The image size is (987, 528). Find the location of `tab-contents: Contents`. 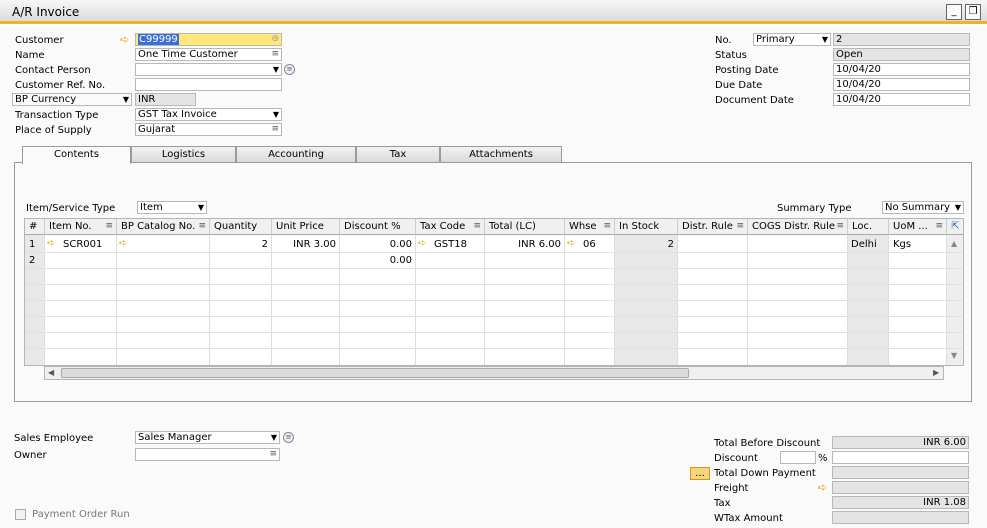

tab-contents: Contents is located at coordinates (76, 155).